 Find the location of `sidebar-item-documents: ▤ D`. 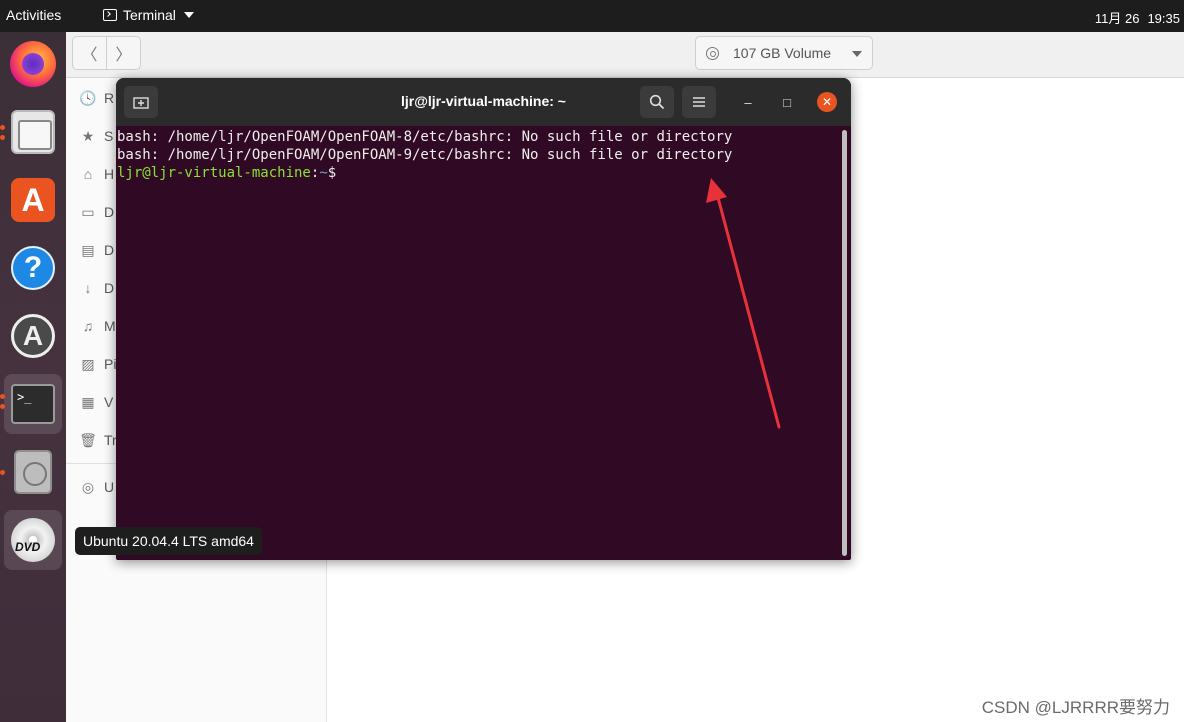

sidebar-item-documents: ▤ D is located at coordinates (97, 250).